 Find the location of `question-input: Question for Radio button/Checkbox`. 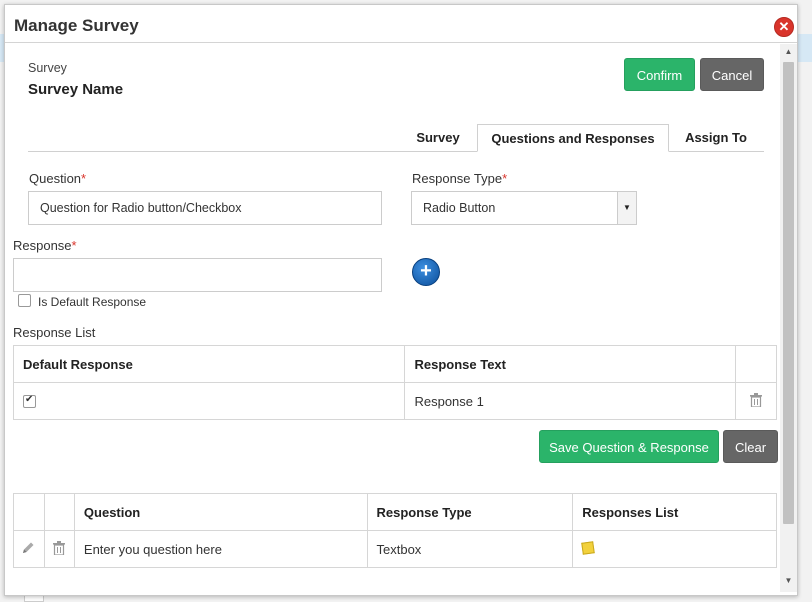

question-input: Question for Radio button/Checkbox is located at coordinates (205, 208).